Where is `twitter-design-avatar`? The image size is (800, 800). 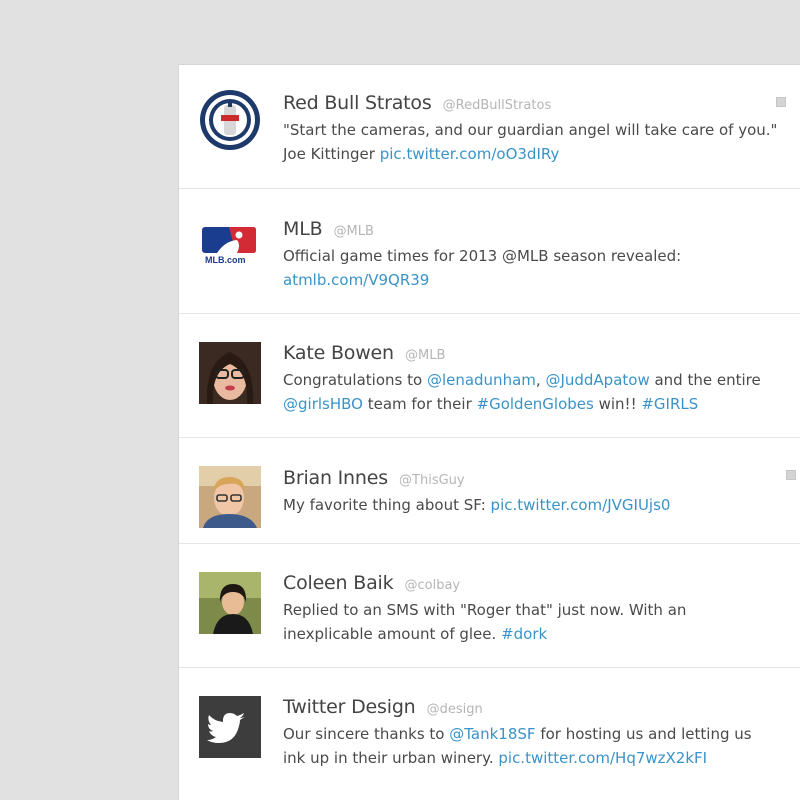 twitter-design-avatar is located at coordinates (230, 727).